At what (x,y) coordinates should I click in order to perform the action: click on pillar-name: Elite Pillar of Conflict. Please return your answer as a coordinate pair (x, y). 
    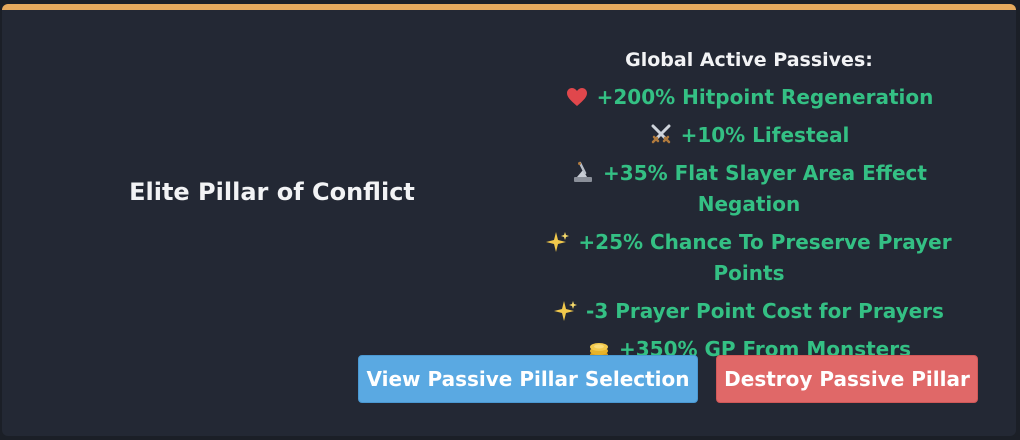
    Looking at the image, I should click on (272, 192).